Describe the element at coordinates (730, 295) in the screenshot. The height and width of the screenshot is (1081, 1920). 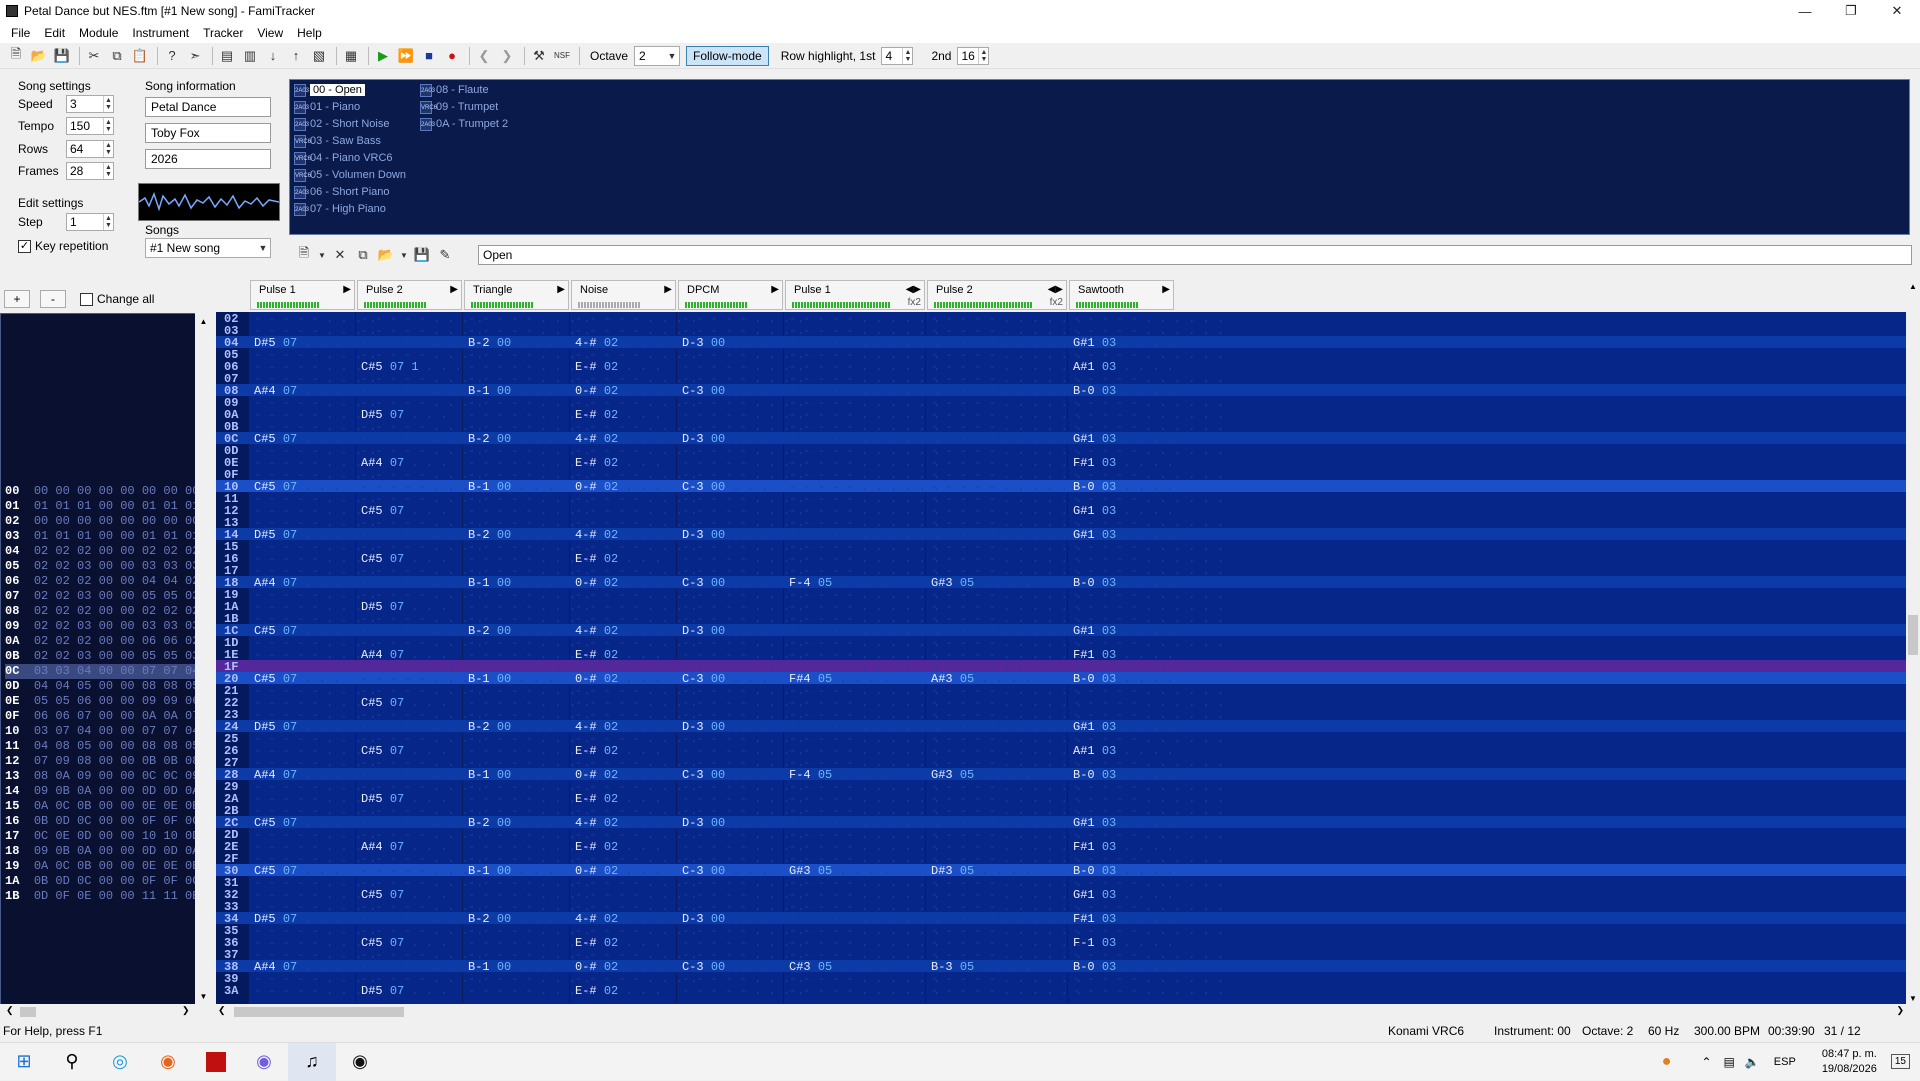
I see `channel-header-5: DPCM ▶` at that location.